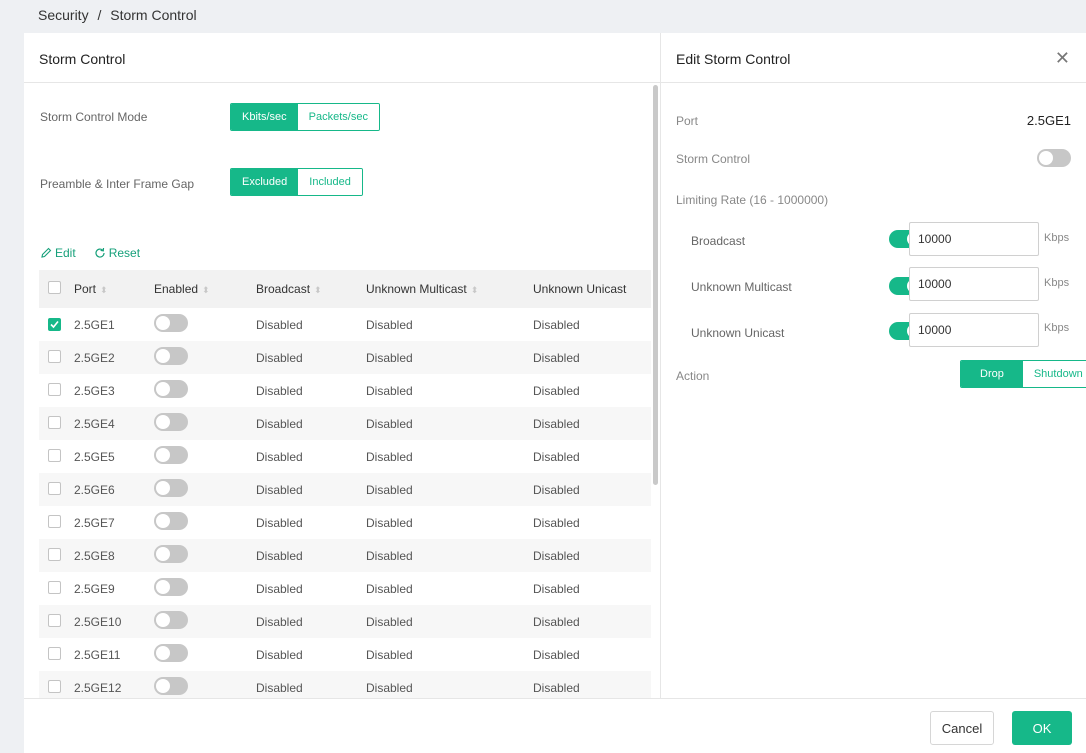  Describe the element at coordinates (873, 58) in the screenshot. I see `edit-panel-header: Edit Storm Control ✕` at that location.